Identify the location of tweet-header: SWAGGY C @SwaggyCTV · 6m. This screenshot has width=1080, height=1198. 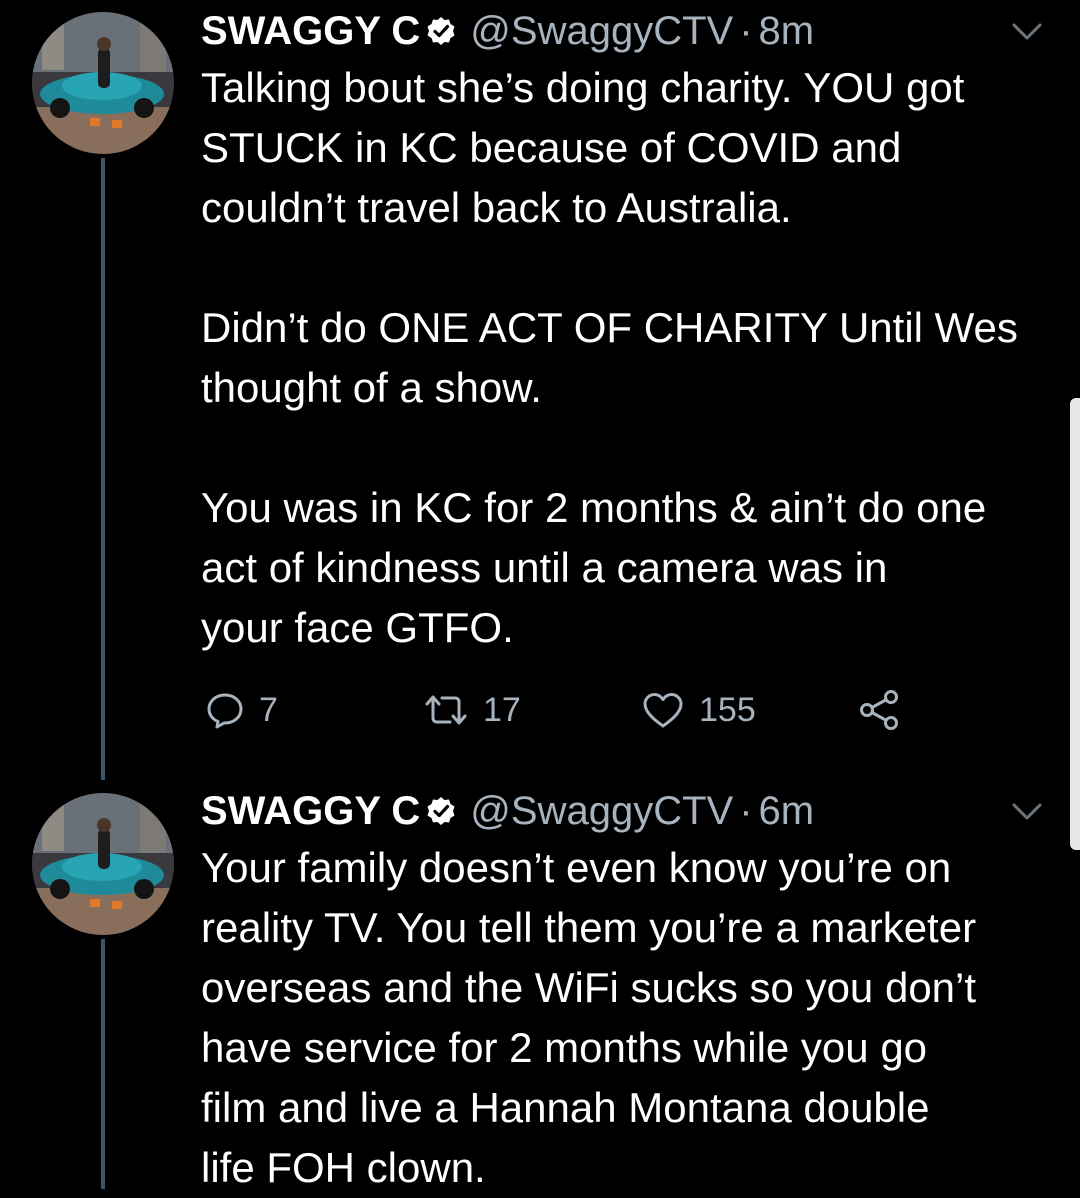
(507, 811).